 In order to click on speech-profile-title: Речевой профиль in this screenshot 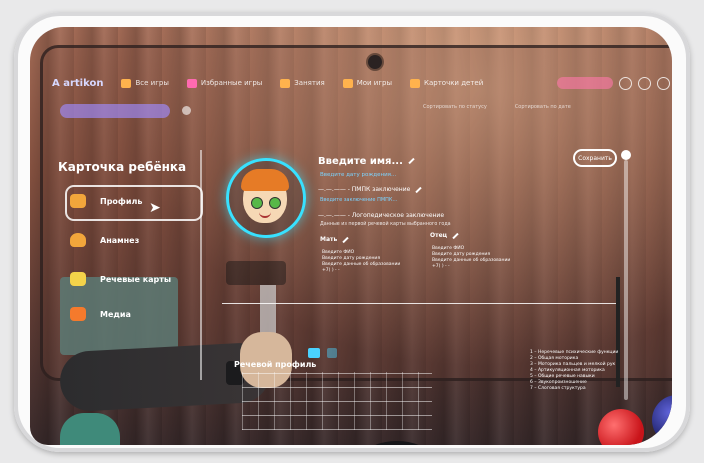, I will do `click(275, 364)`.